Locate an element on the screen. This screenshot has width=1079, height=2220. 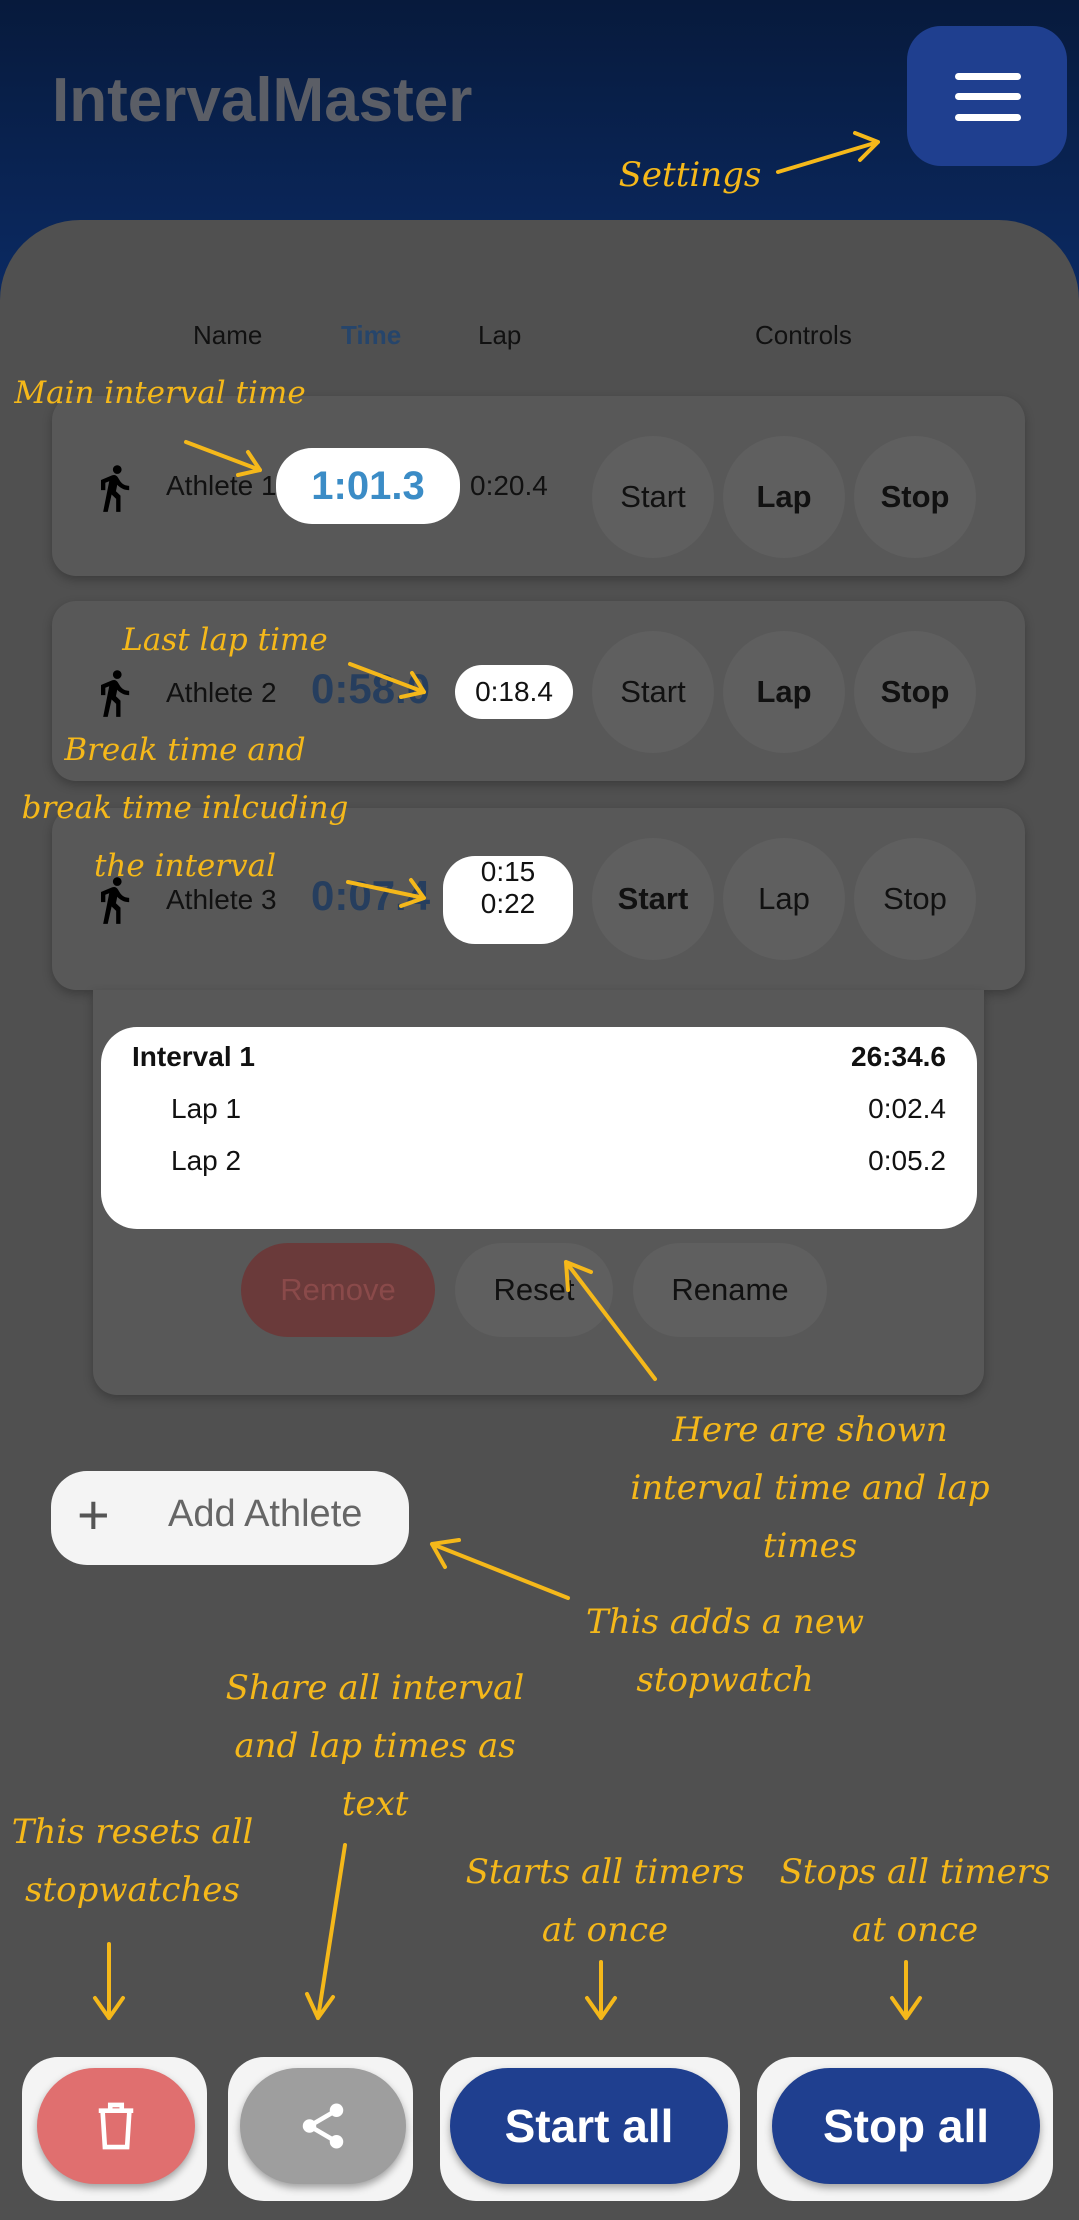
rename-button: Rename is located at coordinates (730, 1290).